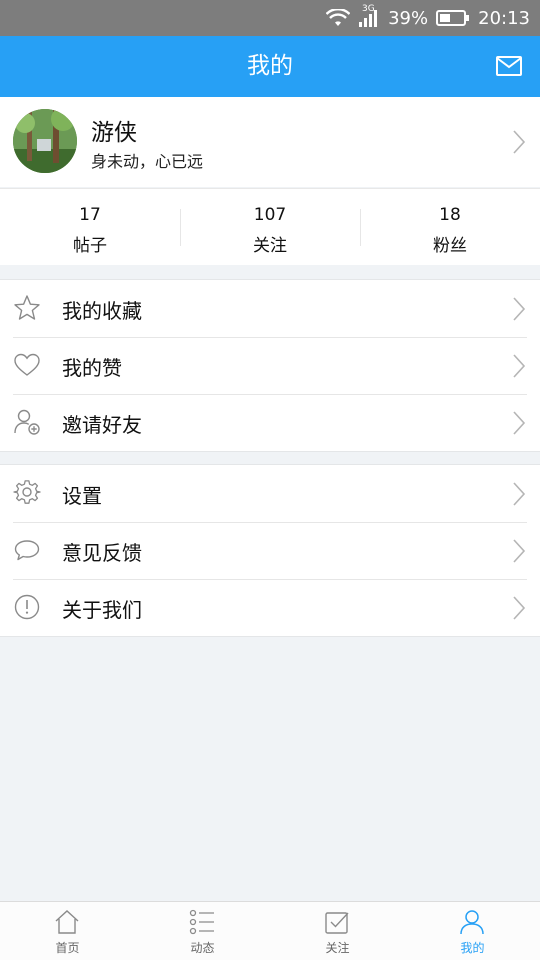  What do you see at coordinates (102, 610) in the screenshot?
I see `menu-item-label: 关于我们` at bounding box center [102, 610].